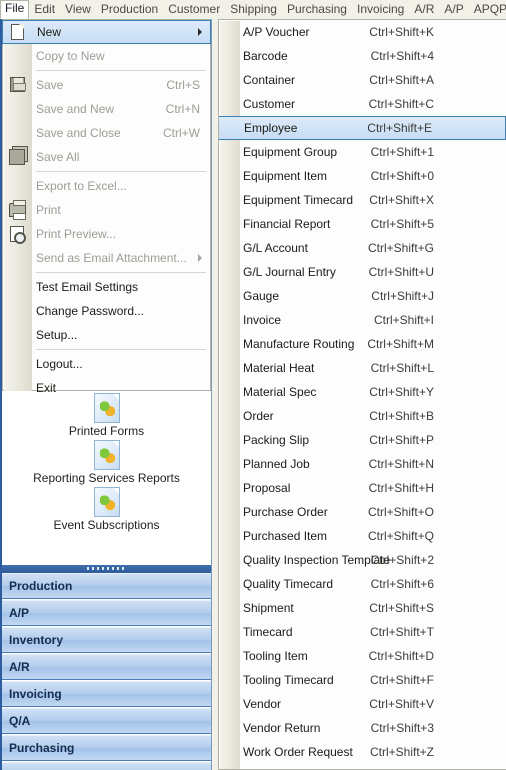 Image resolution: width=506 pixels, height=770 pixels. What do you see at coordinates (399, 128) in the screenshot?
I see `submenu-item-shortcut: Ctrl+Shift+E` at bounding box center [399, 128].